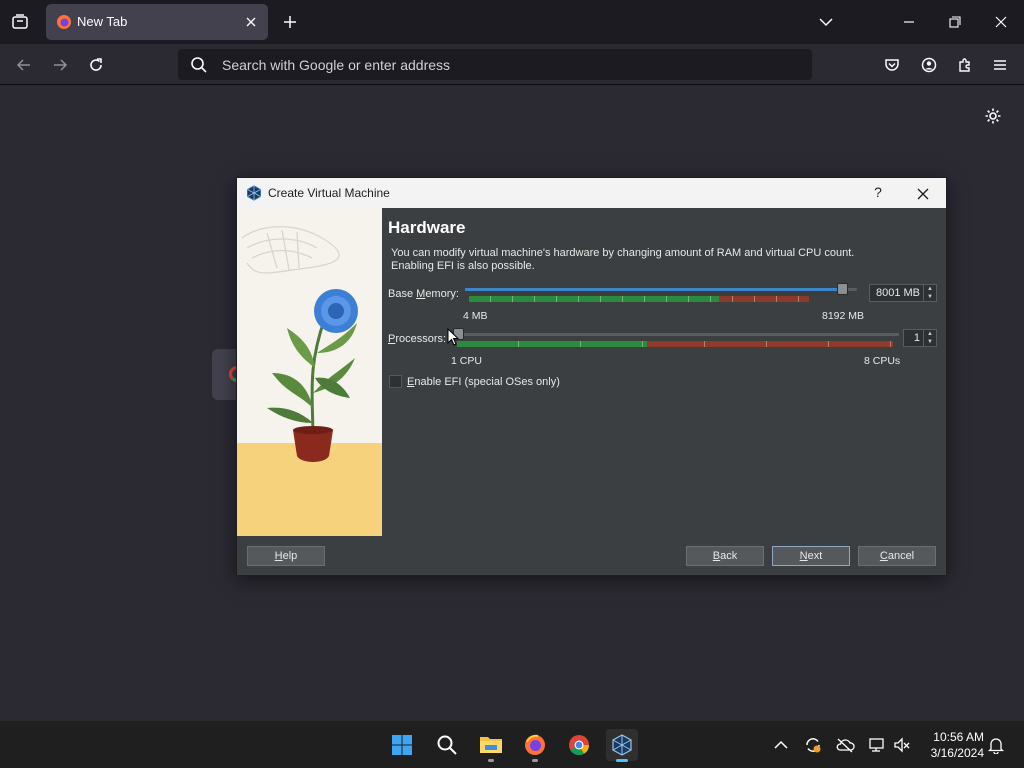 The image size is (1024, 768). I want to click on tray-chevron-up-icon, so click(781, 745).